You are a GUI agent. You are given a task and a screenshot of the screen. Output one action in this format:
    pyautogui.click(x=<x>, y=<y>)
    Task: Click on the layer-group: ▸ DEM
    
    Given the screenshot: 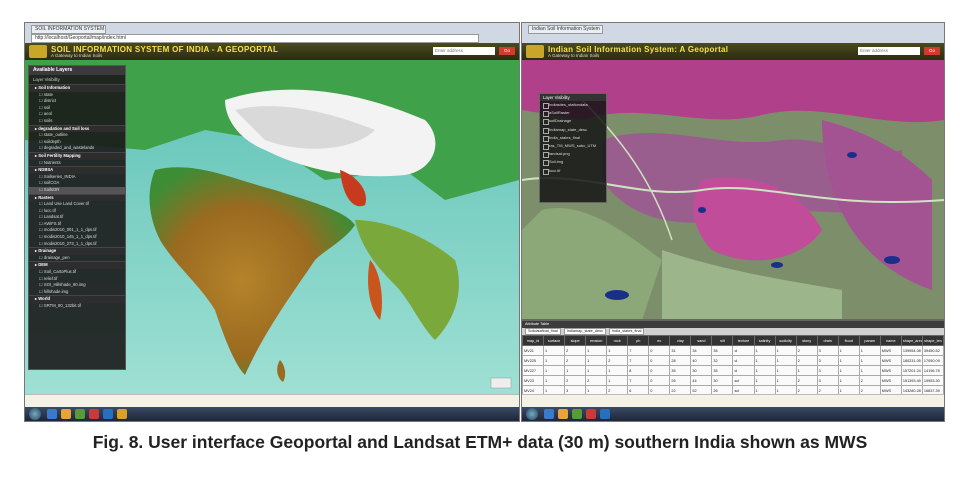 What is the action you would take?
    pyautogui.click(x=77, y=265)
    